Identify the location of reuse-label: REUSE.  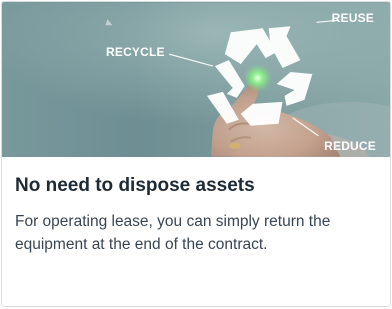
(352, 18).